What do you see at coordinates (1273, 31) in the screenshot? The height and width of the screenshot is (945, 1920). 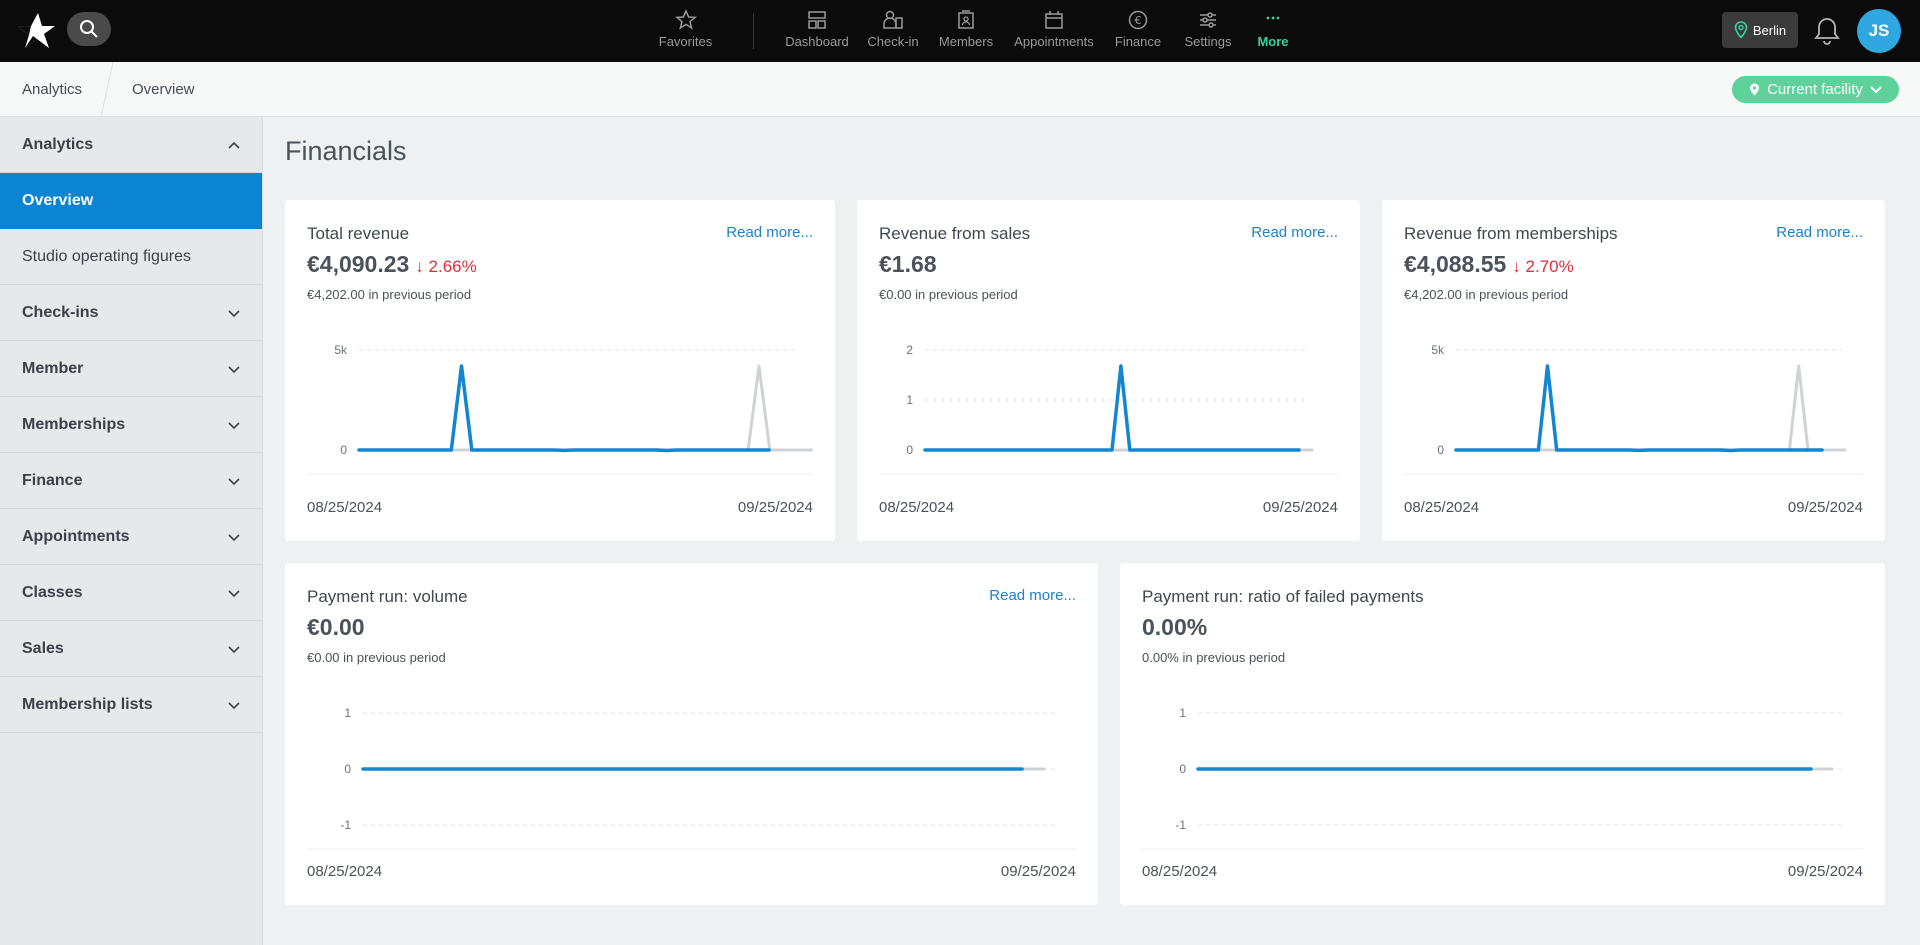 I see `nav-more: More` at bounding box center [1273, 31].